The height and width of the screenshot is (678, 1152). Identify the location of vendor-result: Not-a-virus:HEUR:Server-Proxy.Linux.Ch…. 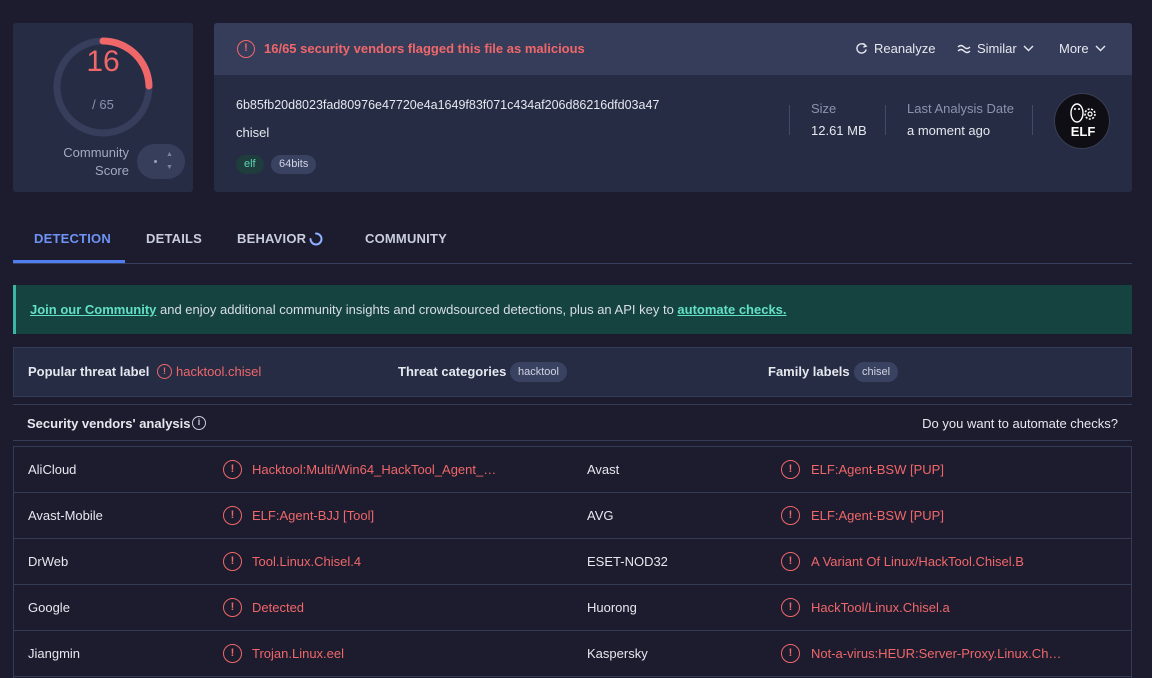
(936, 653).